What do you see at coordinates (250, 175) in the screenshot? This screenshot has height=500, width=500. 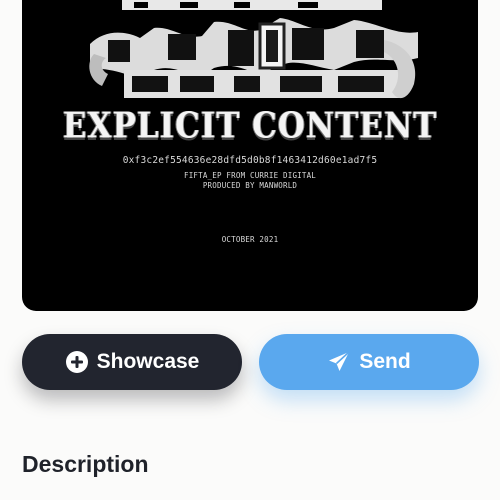 I see `artwork-credit-line-1: FIFTA_EP FROM CURRIE DIGITAL` at bounding box center [250, 175].